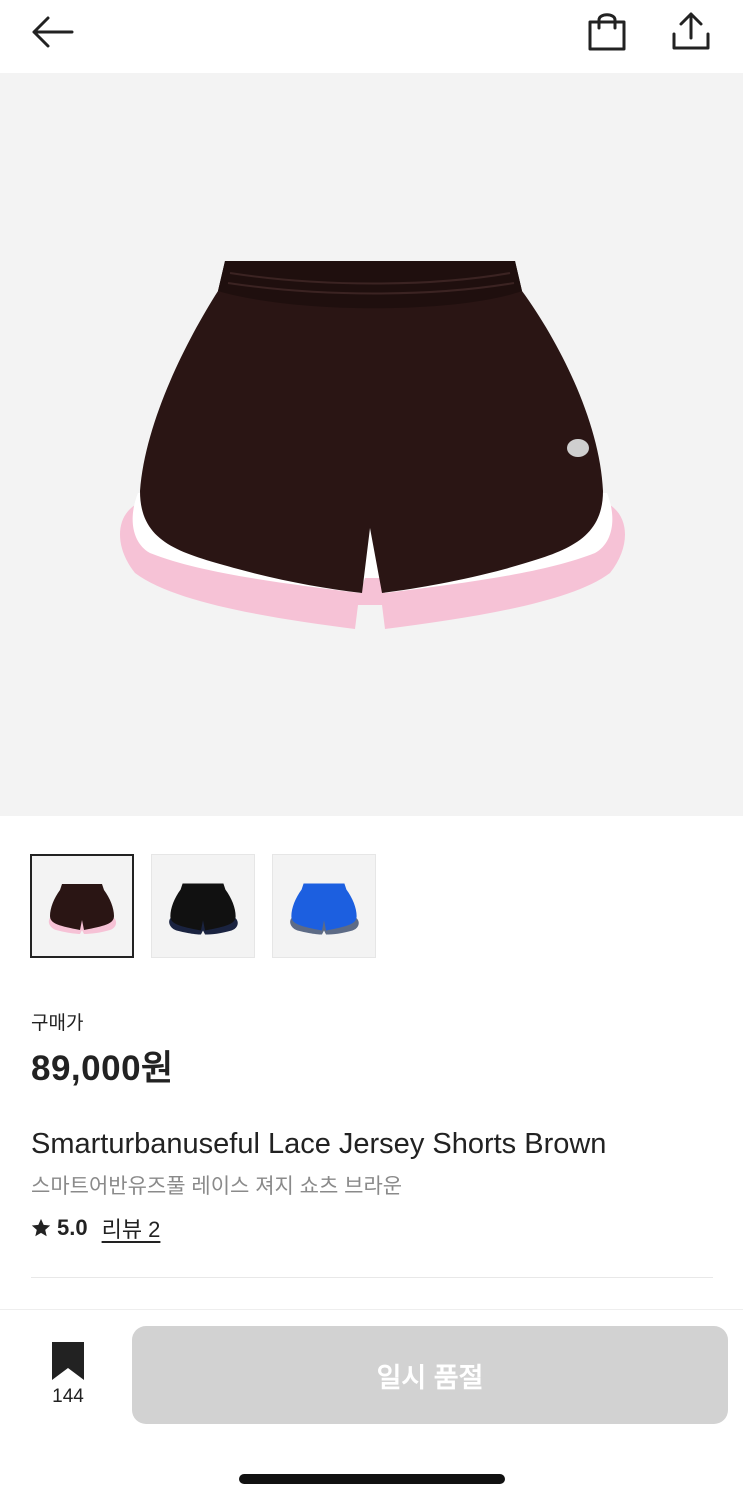  Describe the element at coordinates (72, 1227) in the screenshot. I see `rating-score: 5.0` at that location.